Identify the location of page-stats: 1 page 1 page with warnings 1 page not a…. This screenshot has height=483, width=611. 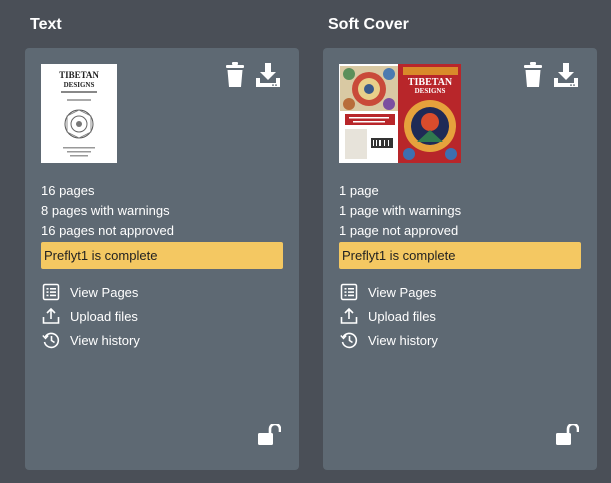
(400, 211).